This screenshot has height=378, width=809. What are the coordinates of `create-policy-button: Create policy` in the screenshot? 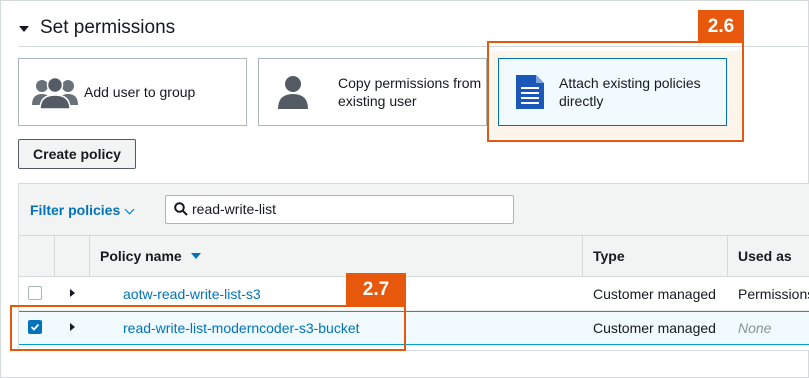 It's located at (77, 154).